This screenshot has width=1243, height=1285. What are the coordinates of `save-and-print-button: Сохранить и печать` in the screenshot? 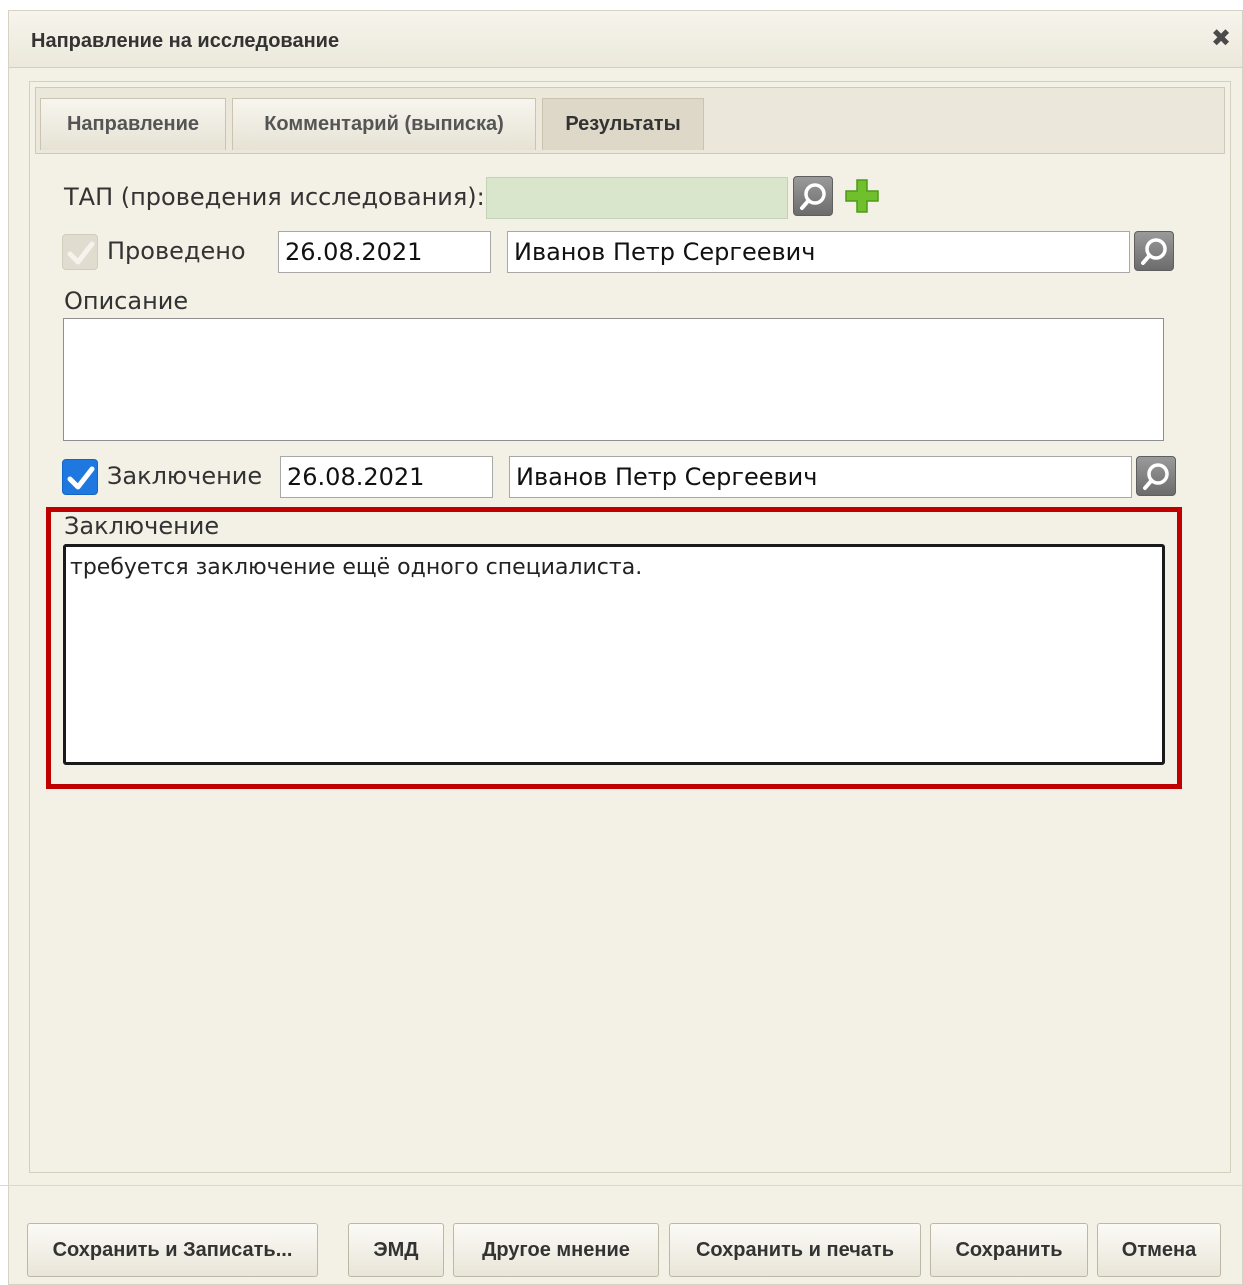 It's located at (795, 1250).